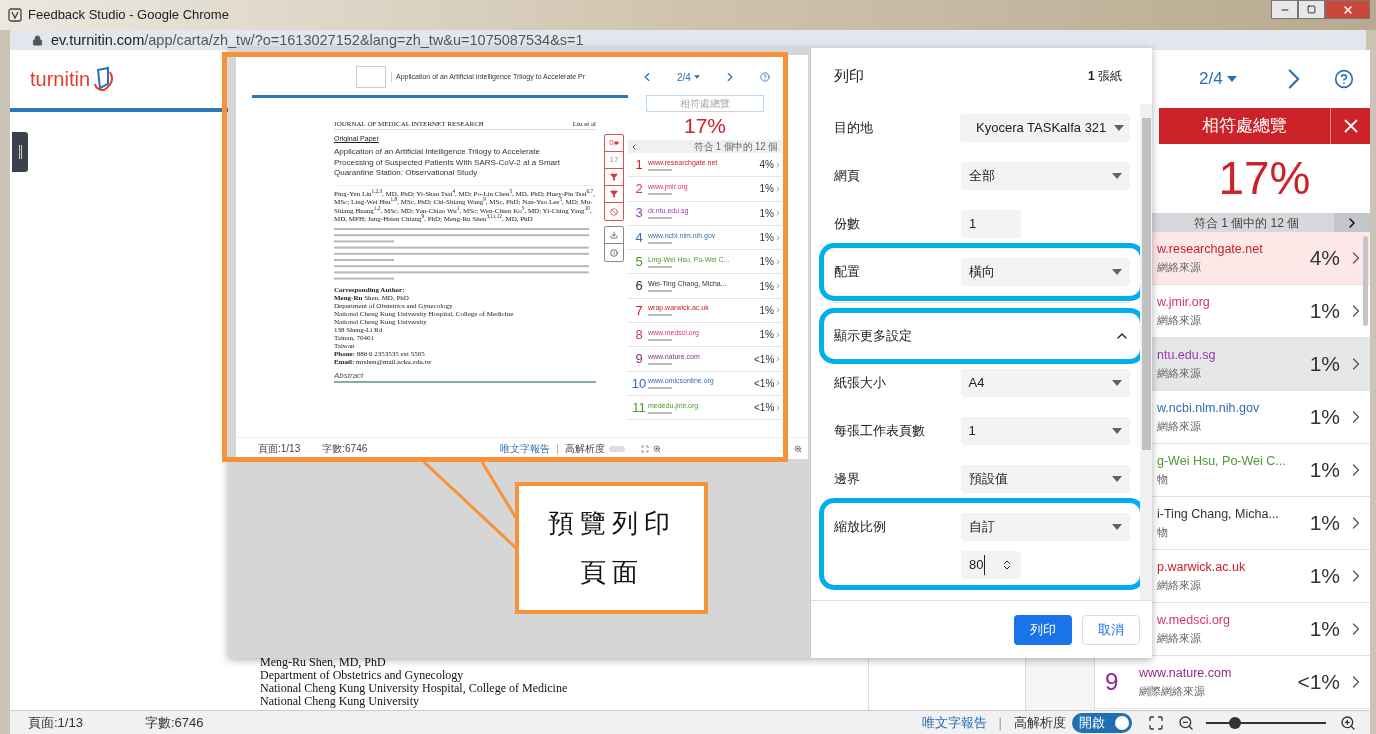 This screenshot has height=734, width=1376. What do you see at coordinates (279, 449) in the screenshot?
I see `page-count: 頁面:1/13` at bounding box center [279, 449].